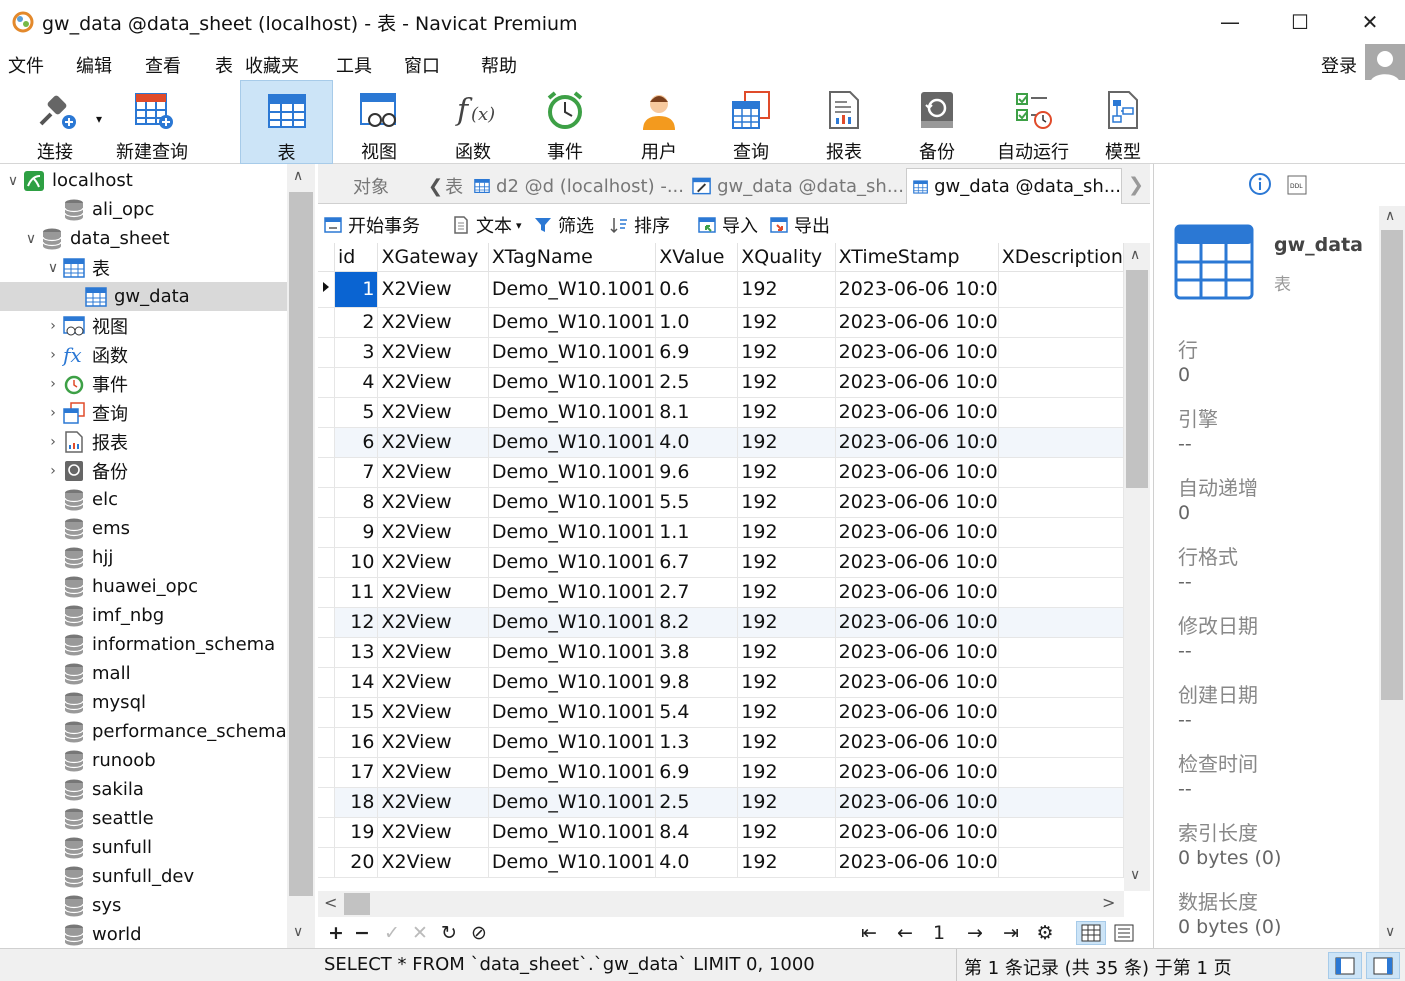  Describe the element at coordinates (697, 412) in the screenshot. I see `cell-xvalue: 8.1` at that location.